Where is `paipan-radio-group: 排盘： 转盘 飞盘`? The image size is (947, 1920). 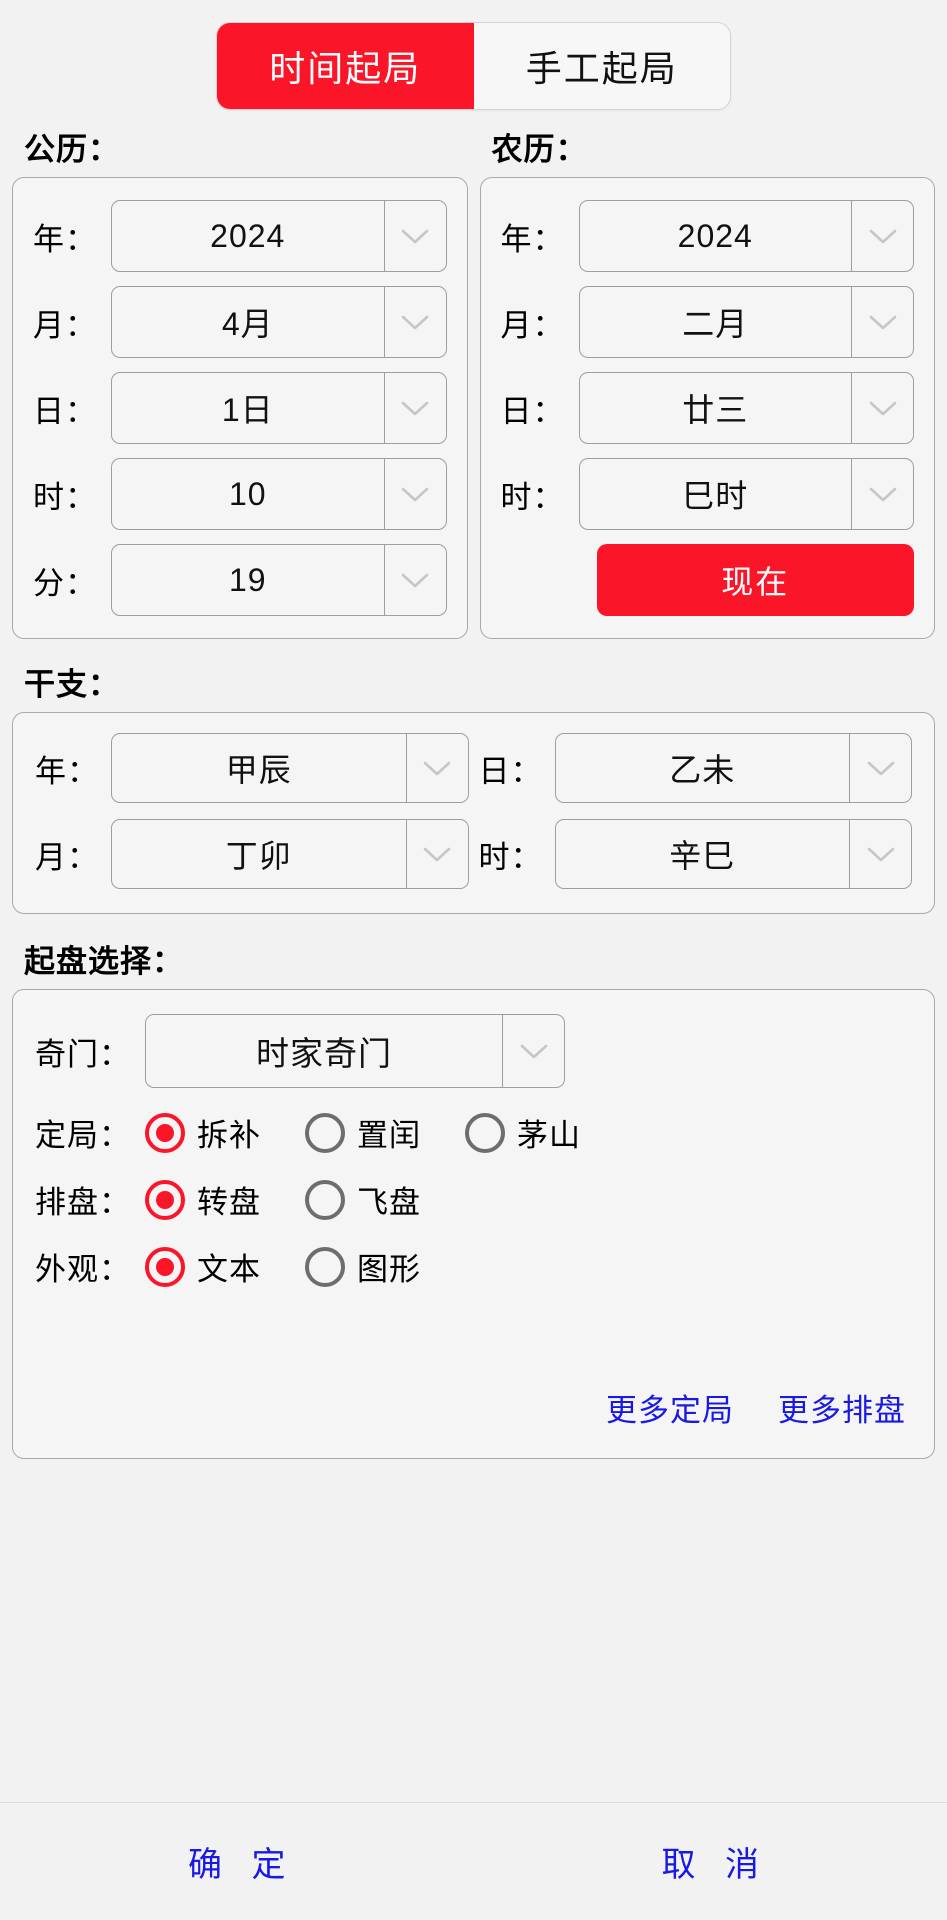
paipan-radio-group: 排盘： 转盘 飞盘 is located at coordinates (473, 1199).